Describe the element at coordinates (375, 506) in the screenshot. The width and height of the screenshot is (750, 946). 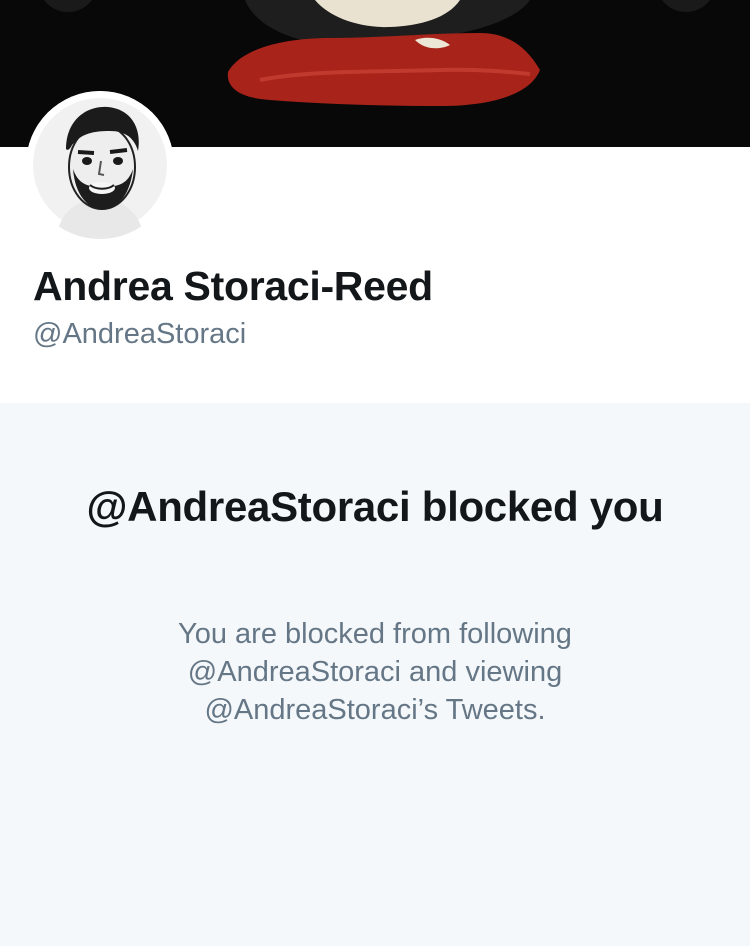
I see `blocked-title: @AndreaStoraci blocked you` at that location.